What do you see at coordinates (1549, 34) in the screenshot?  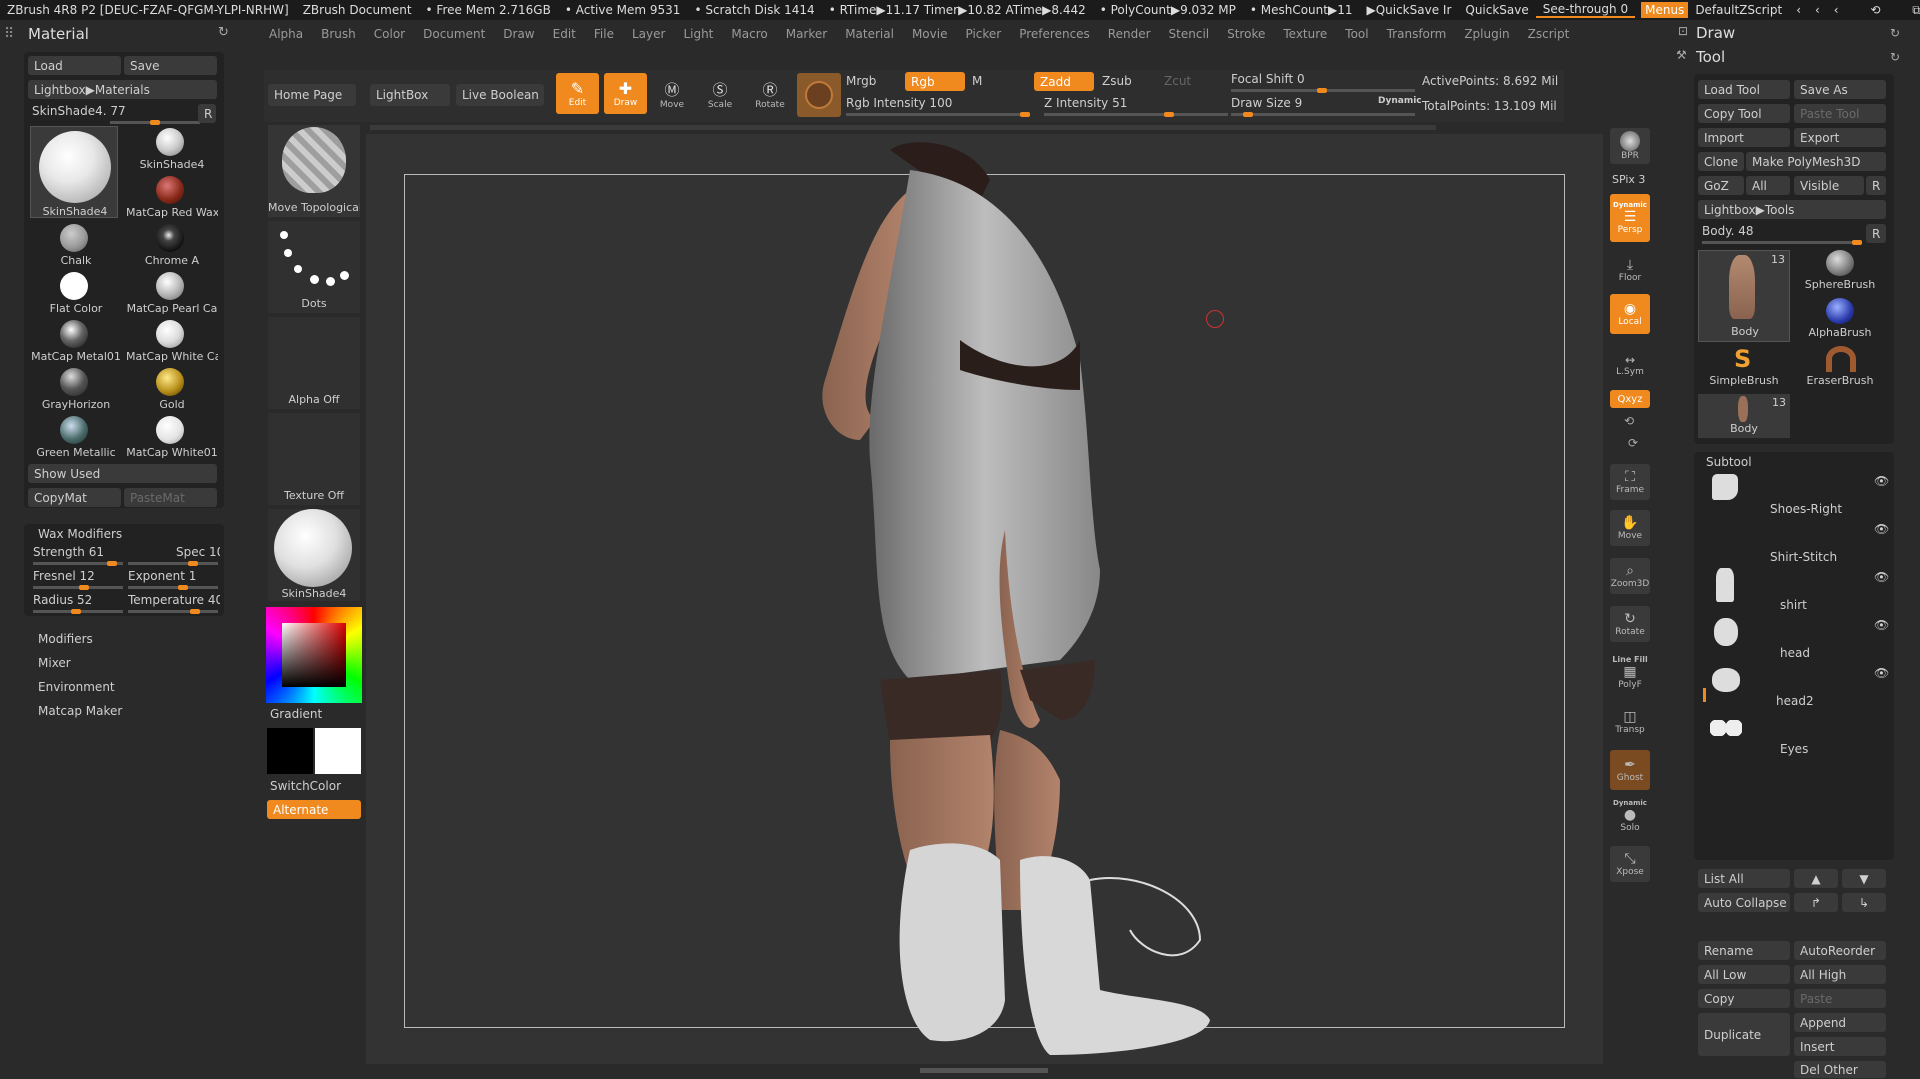 I see `menu-zscript: Zscript` at bounding box center [1549, 34].